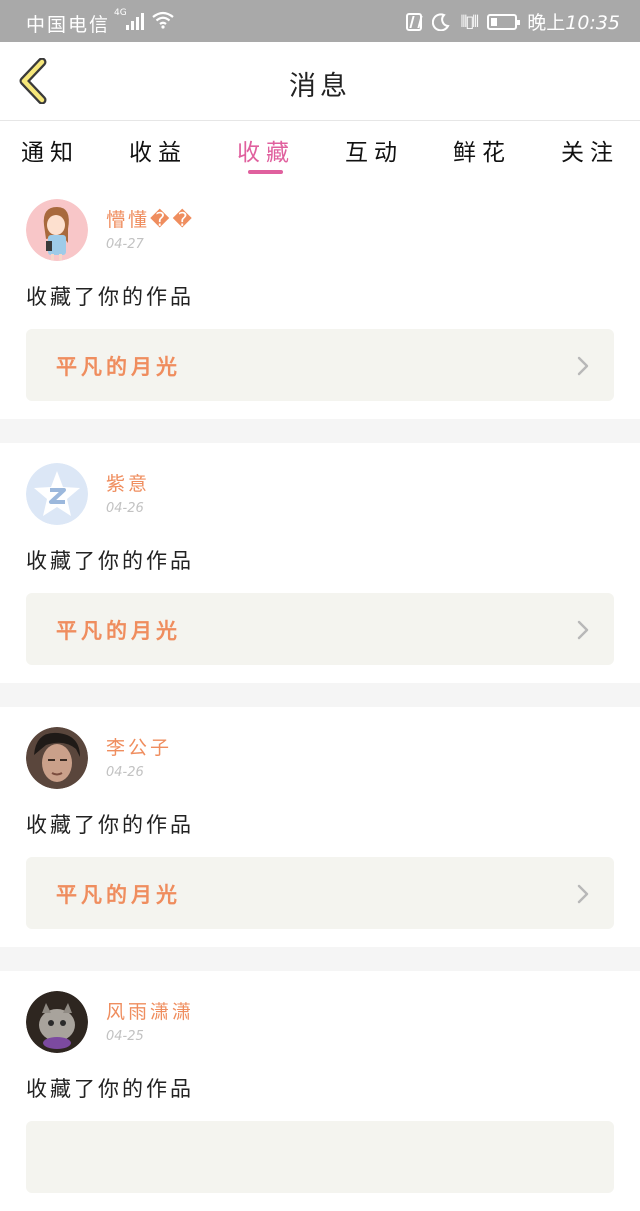 The width and height of the screenshot is (640, 1211). What do you see at coordinates (504, 21) in the screenshot?
I see `battery-icon` at bounding box center [504, 21].